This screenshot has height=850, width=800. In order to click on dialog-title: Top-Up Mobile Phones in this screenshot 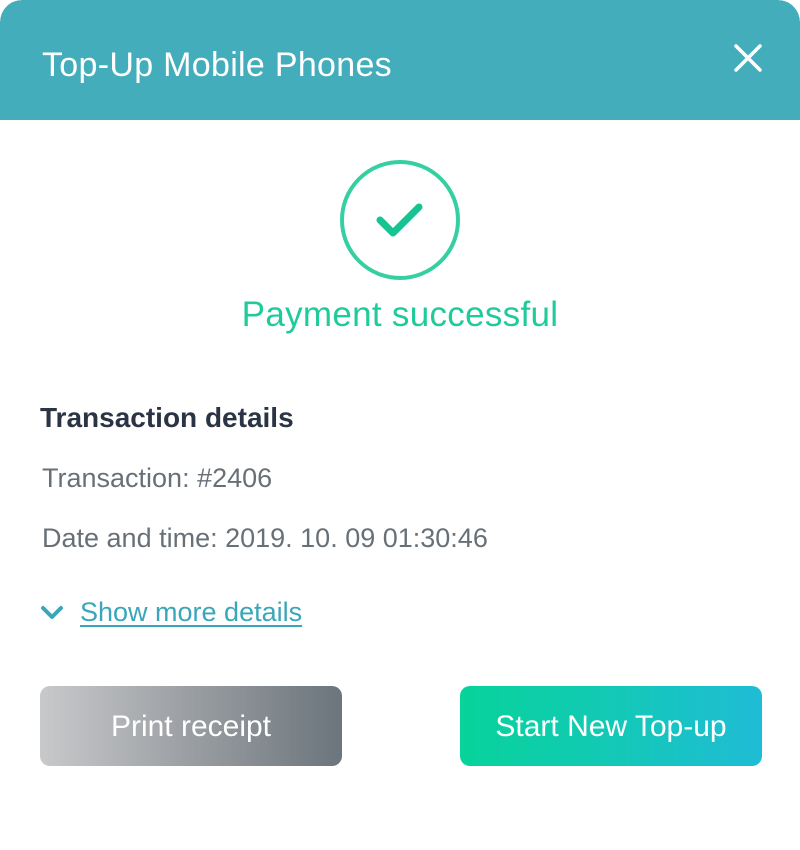, I will do `click(217, 65)`.